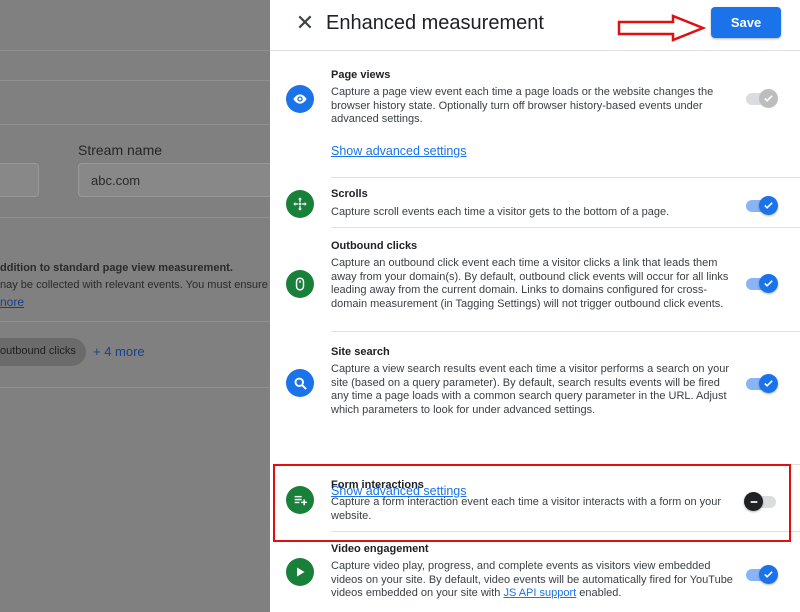 The width and height of the screenshot is (800, 612). I want to click on panel-header: ✕ Enhanced measurement Save, so click(535, 25).